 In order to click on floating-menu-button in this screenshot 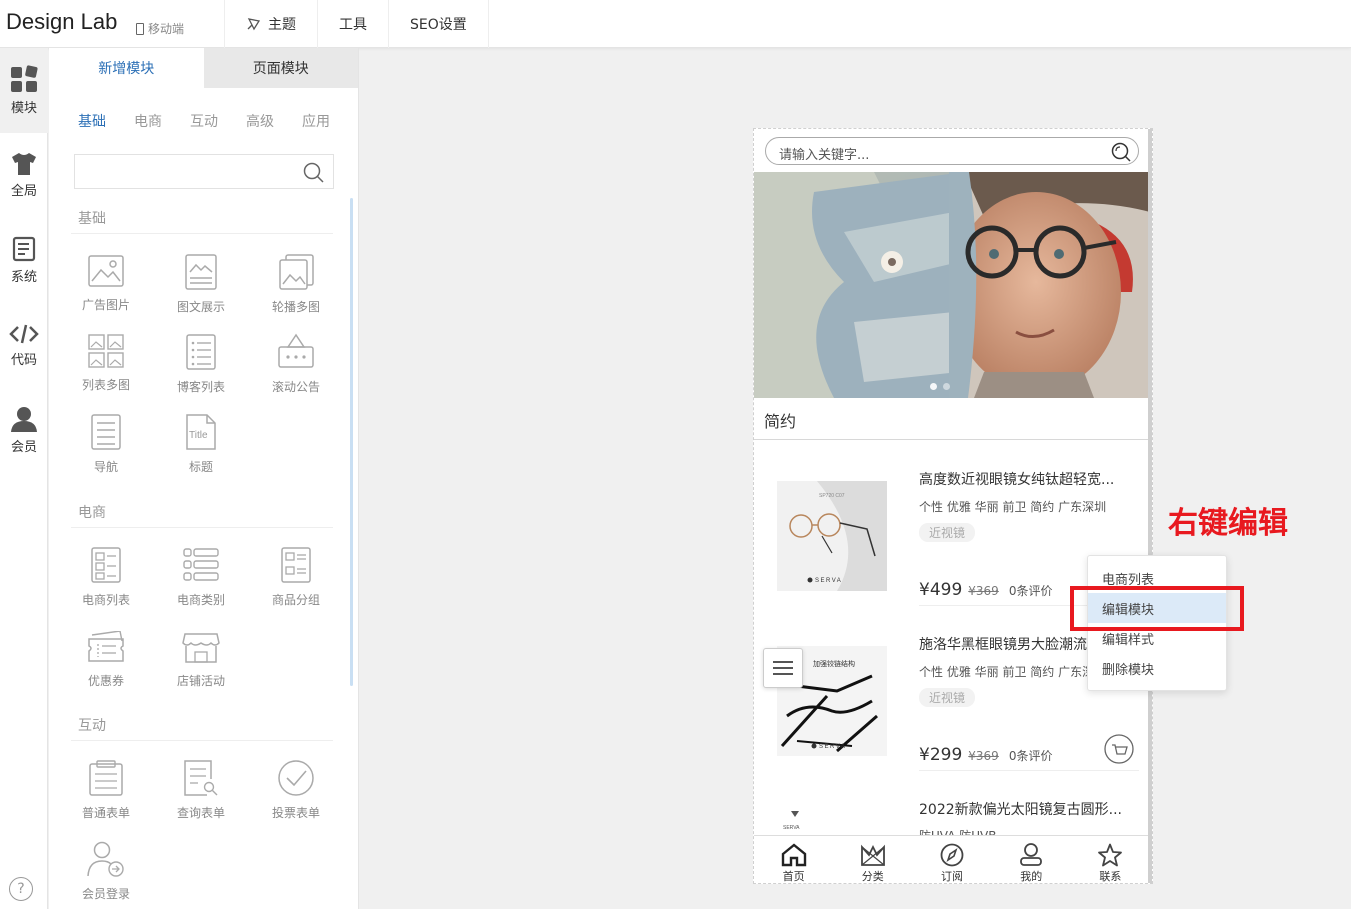, I will do `click(783, 668)`.